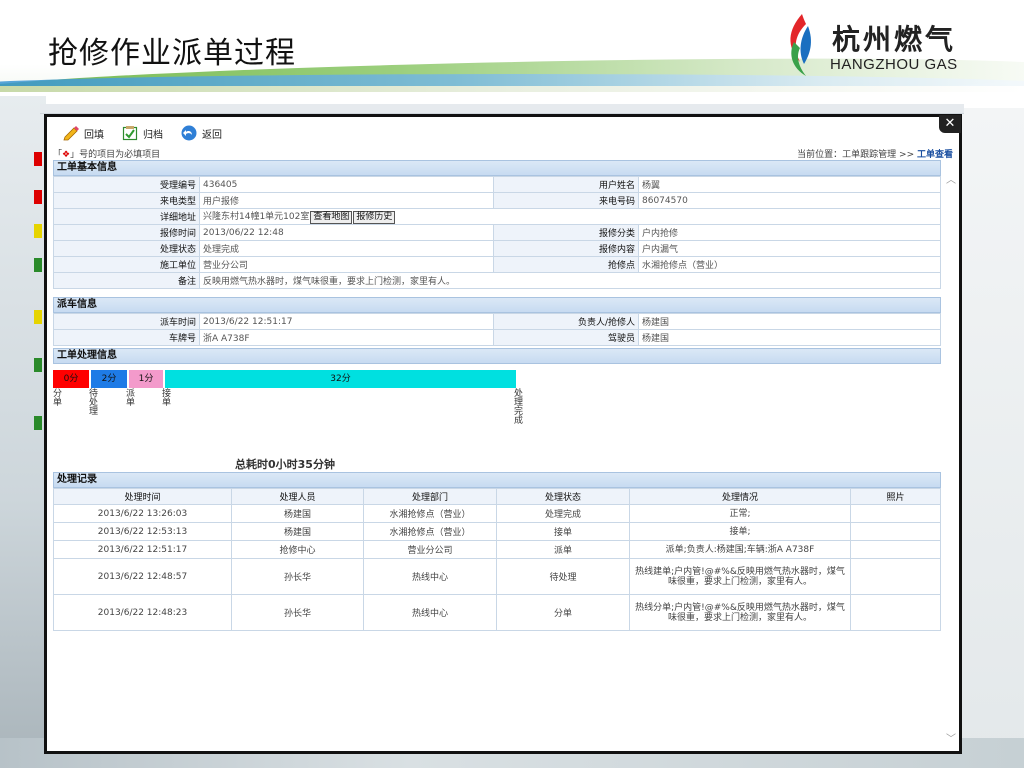  What do you see at coordinates (346, 232) in the screenshot?
I see `repair-time-value: 2013/06/22 12:48` at bounding box center [346, 232].